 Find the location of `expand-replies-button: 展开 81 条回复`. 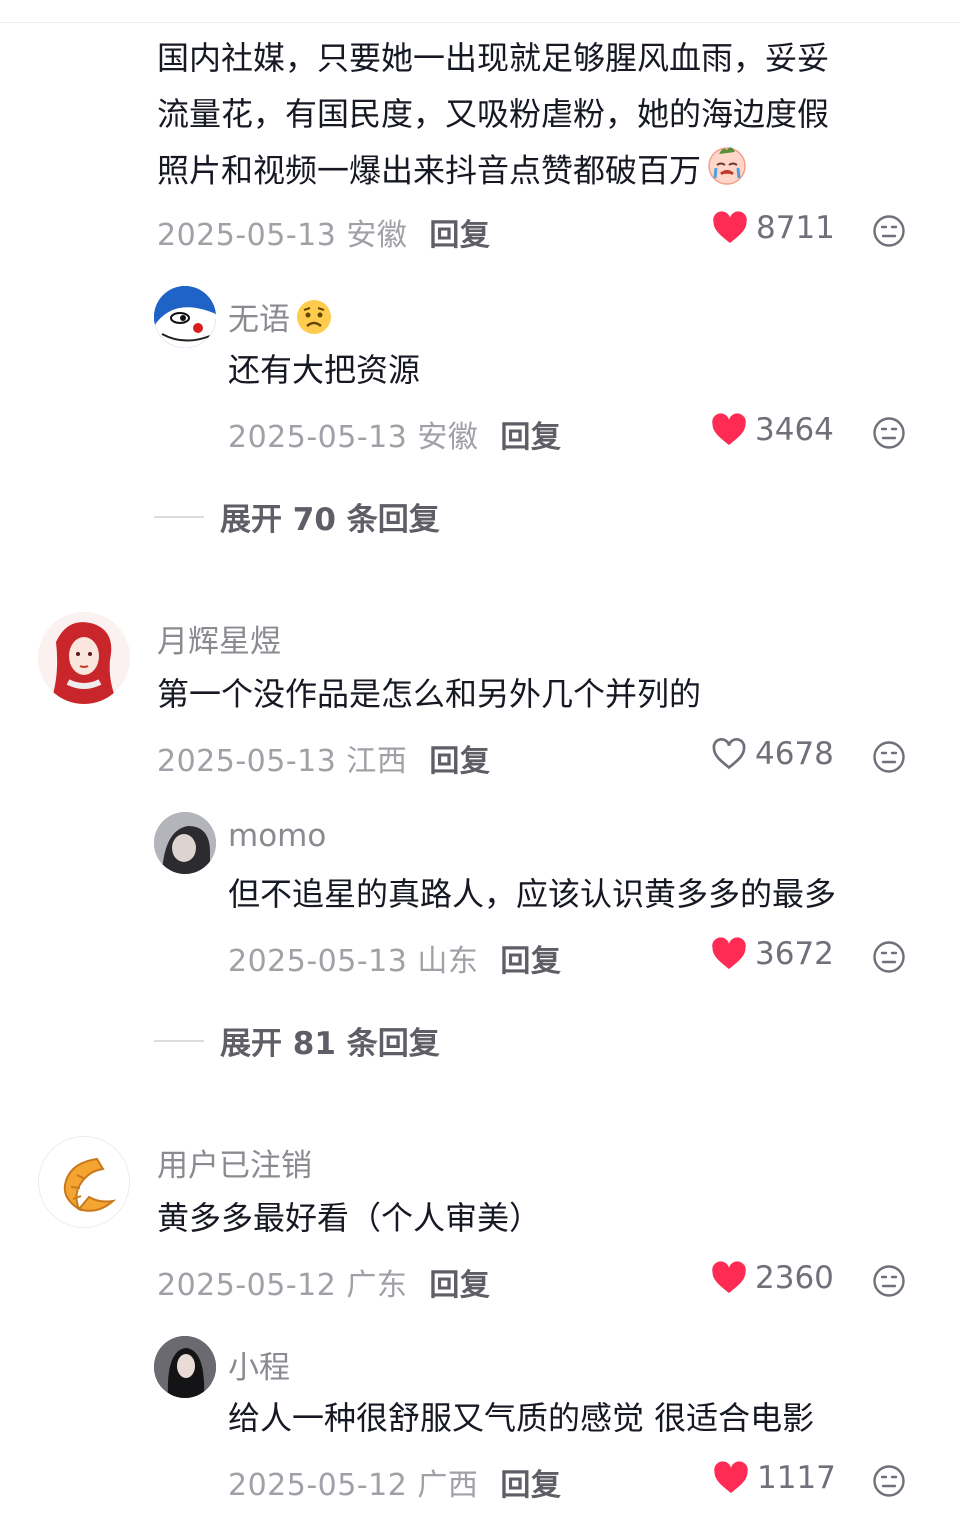

expand-replies-button: 展开 81 条回复 is located at coordinates (297, 1040).